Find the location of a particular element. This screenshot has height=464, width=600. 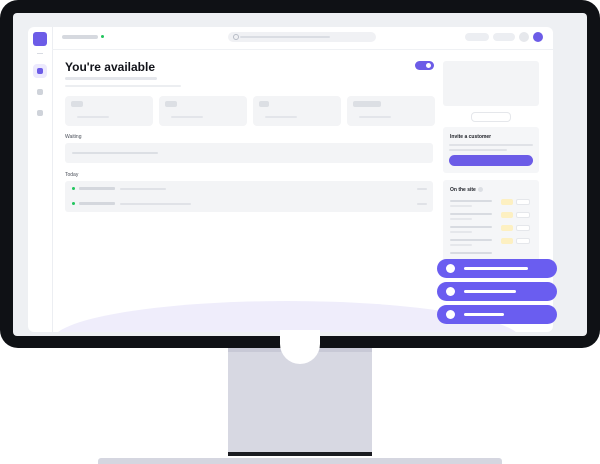

customers-icon is located at coordinates (40, 92).